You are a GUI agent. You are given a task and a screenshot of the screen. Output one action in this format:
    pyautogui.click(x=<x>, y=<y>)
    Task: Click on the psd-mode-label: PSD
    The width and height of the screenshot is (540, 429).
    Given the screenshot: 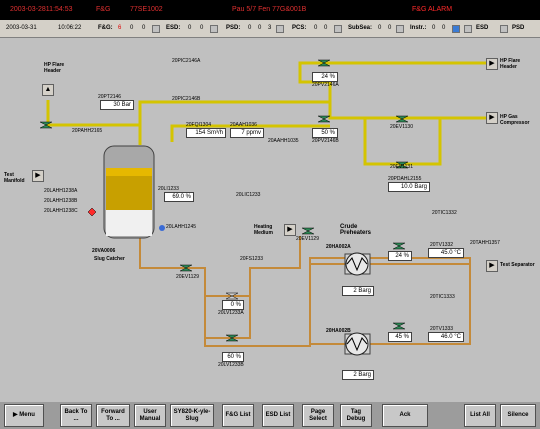 What is the action you would take?
    pyautogui.click(x=518, y=28)
    